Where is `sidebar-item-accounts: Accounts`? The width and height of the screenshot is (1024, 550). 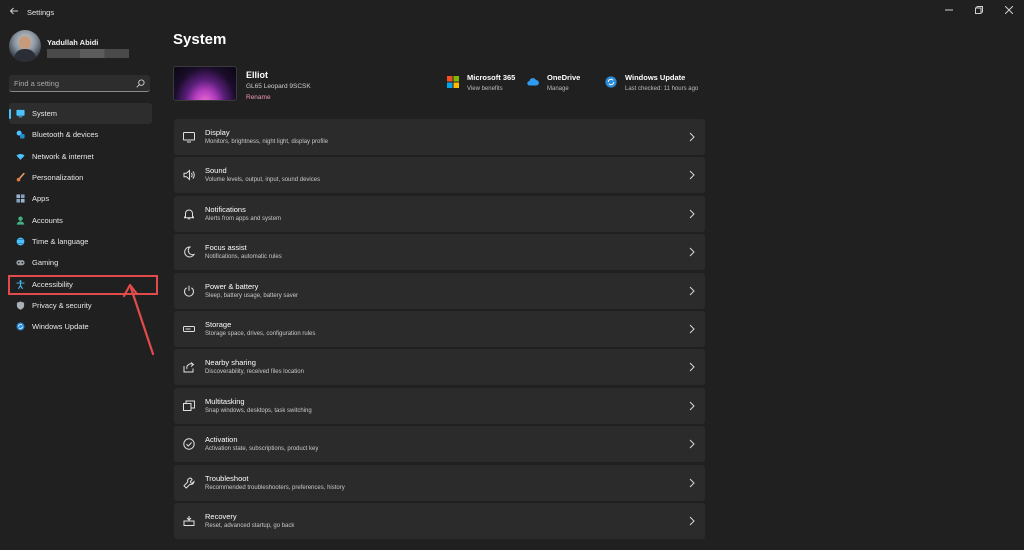 sidebar-item-accounts: Accounts is located at coordinates (80, 219).